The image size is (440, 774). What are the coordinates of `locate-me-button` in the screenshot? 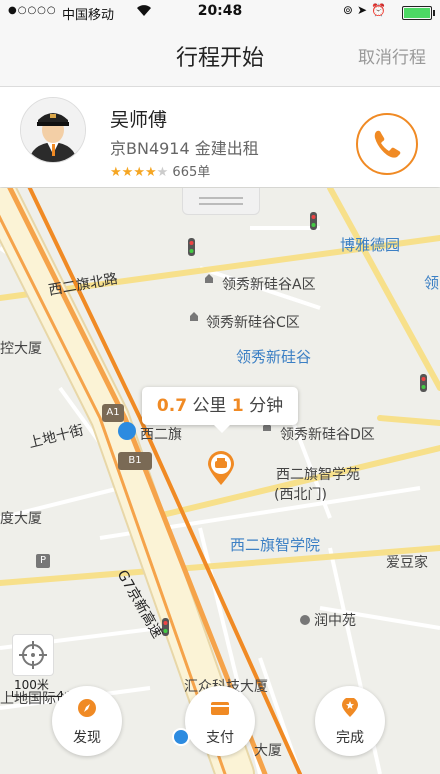 It's located at (33, 655).